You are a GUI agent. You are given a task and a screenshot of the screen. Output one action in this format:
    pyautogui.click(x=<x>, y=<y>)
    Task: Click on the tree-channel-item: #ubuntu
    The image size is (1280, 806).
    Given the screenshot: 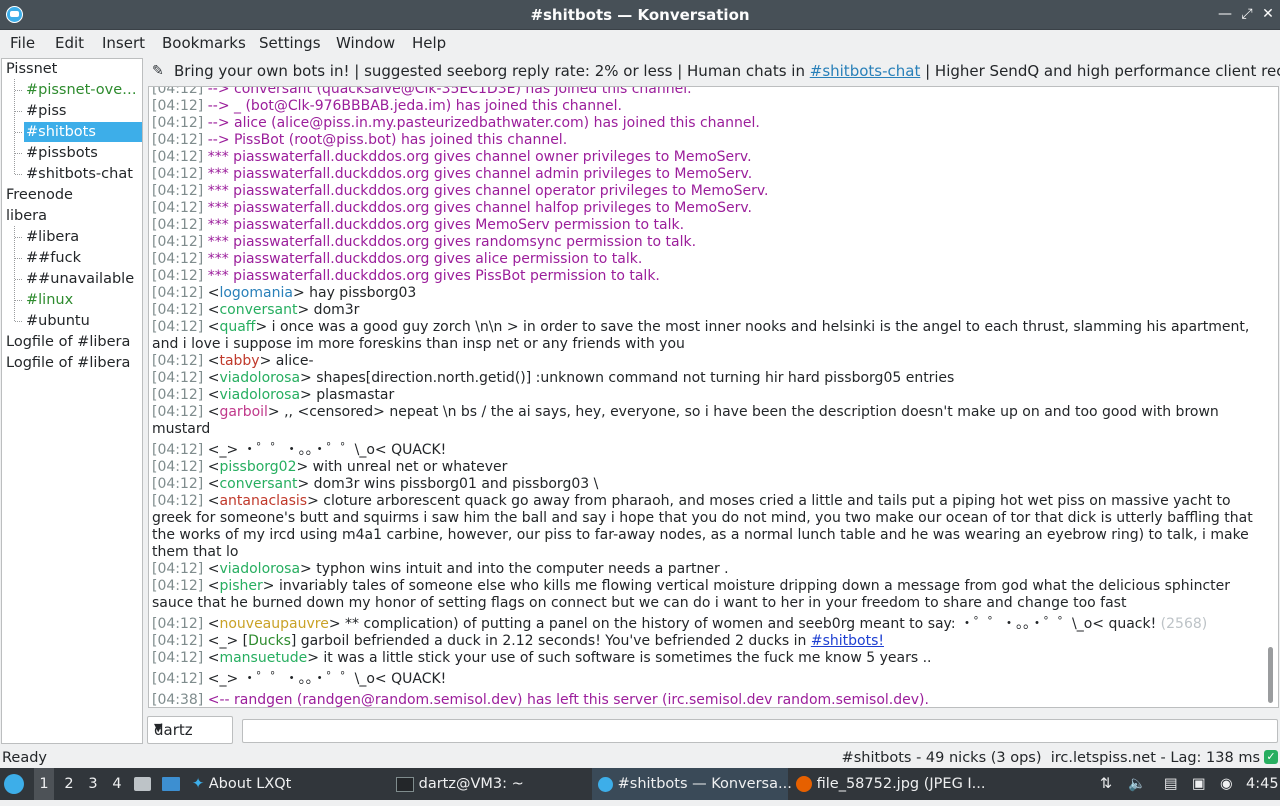 What is the action you would take?
    pyautogui.click(x=84, y=321)
    